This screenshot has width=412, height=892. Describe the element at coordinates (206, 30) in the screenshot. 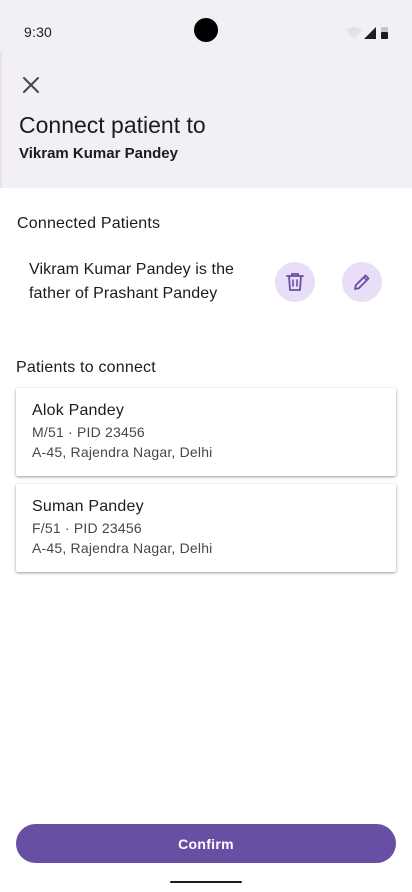

I see `camera-cutout` at that location.